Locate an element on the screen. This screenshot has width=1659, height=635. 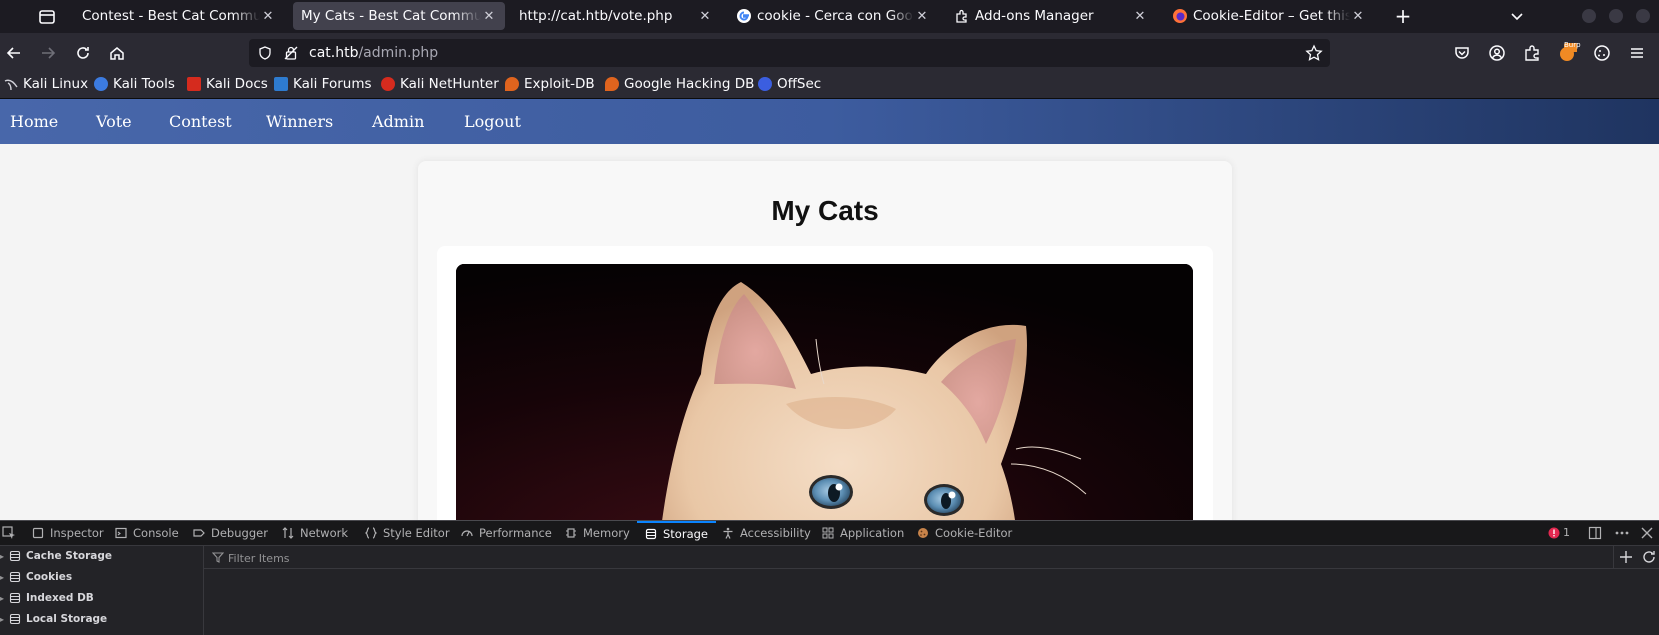
application-icon is located at coordinates (828, 533).